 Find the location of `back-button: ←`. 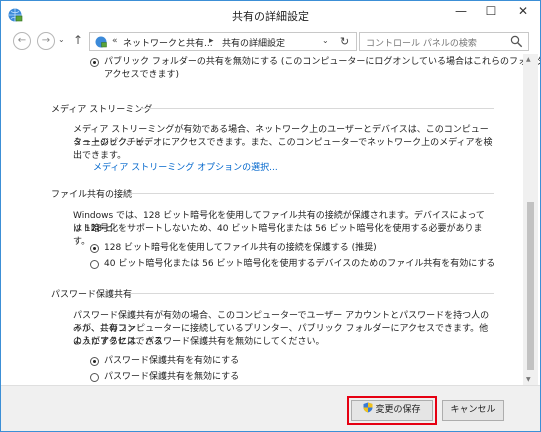

back-button: ← is located at coordinates (22, 41).